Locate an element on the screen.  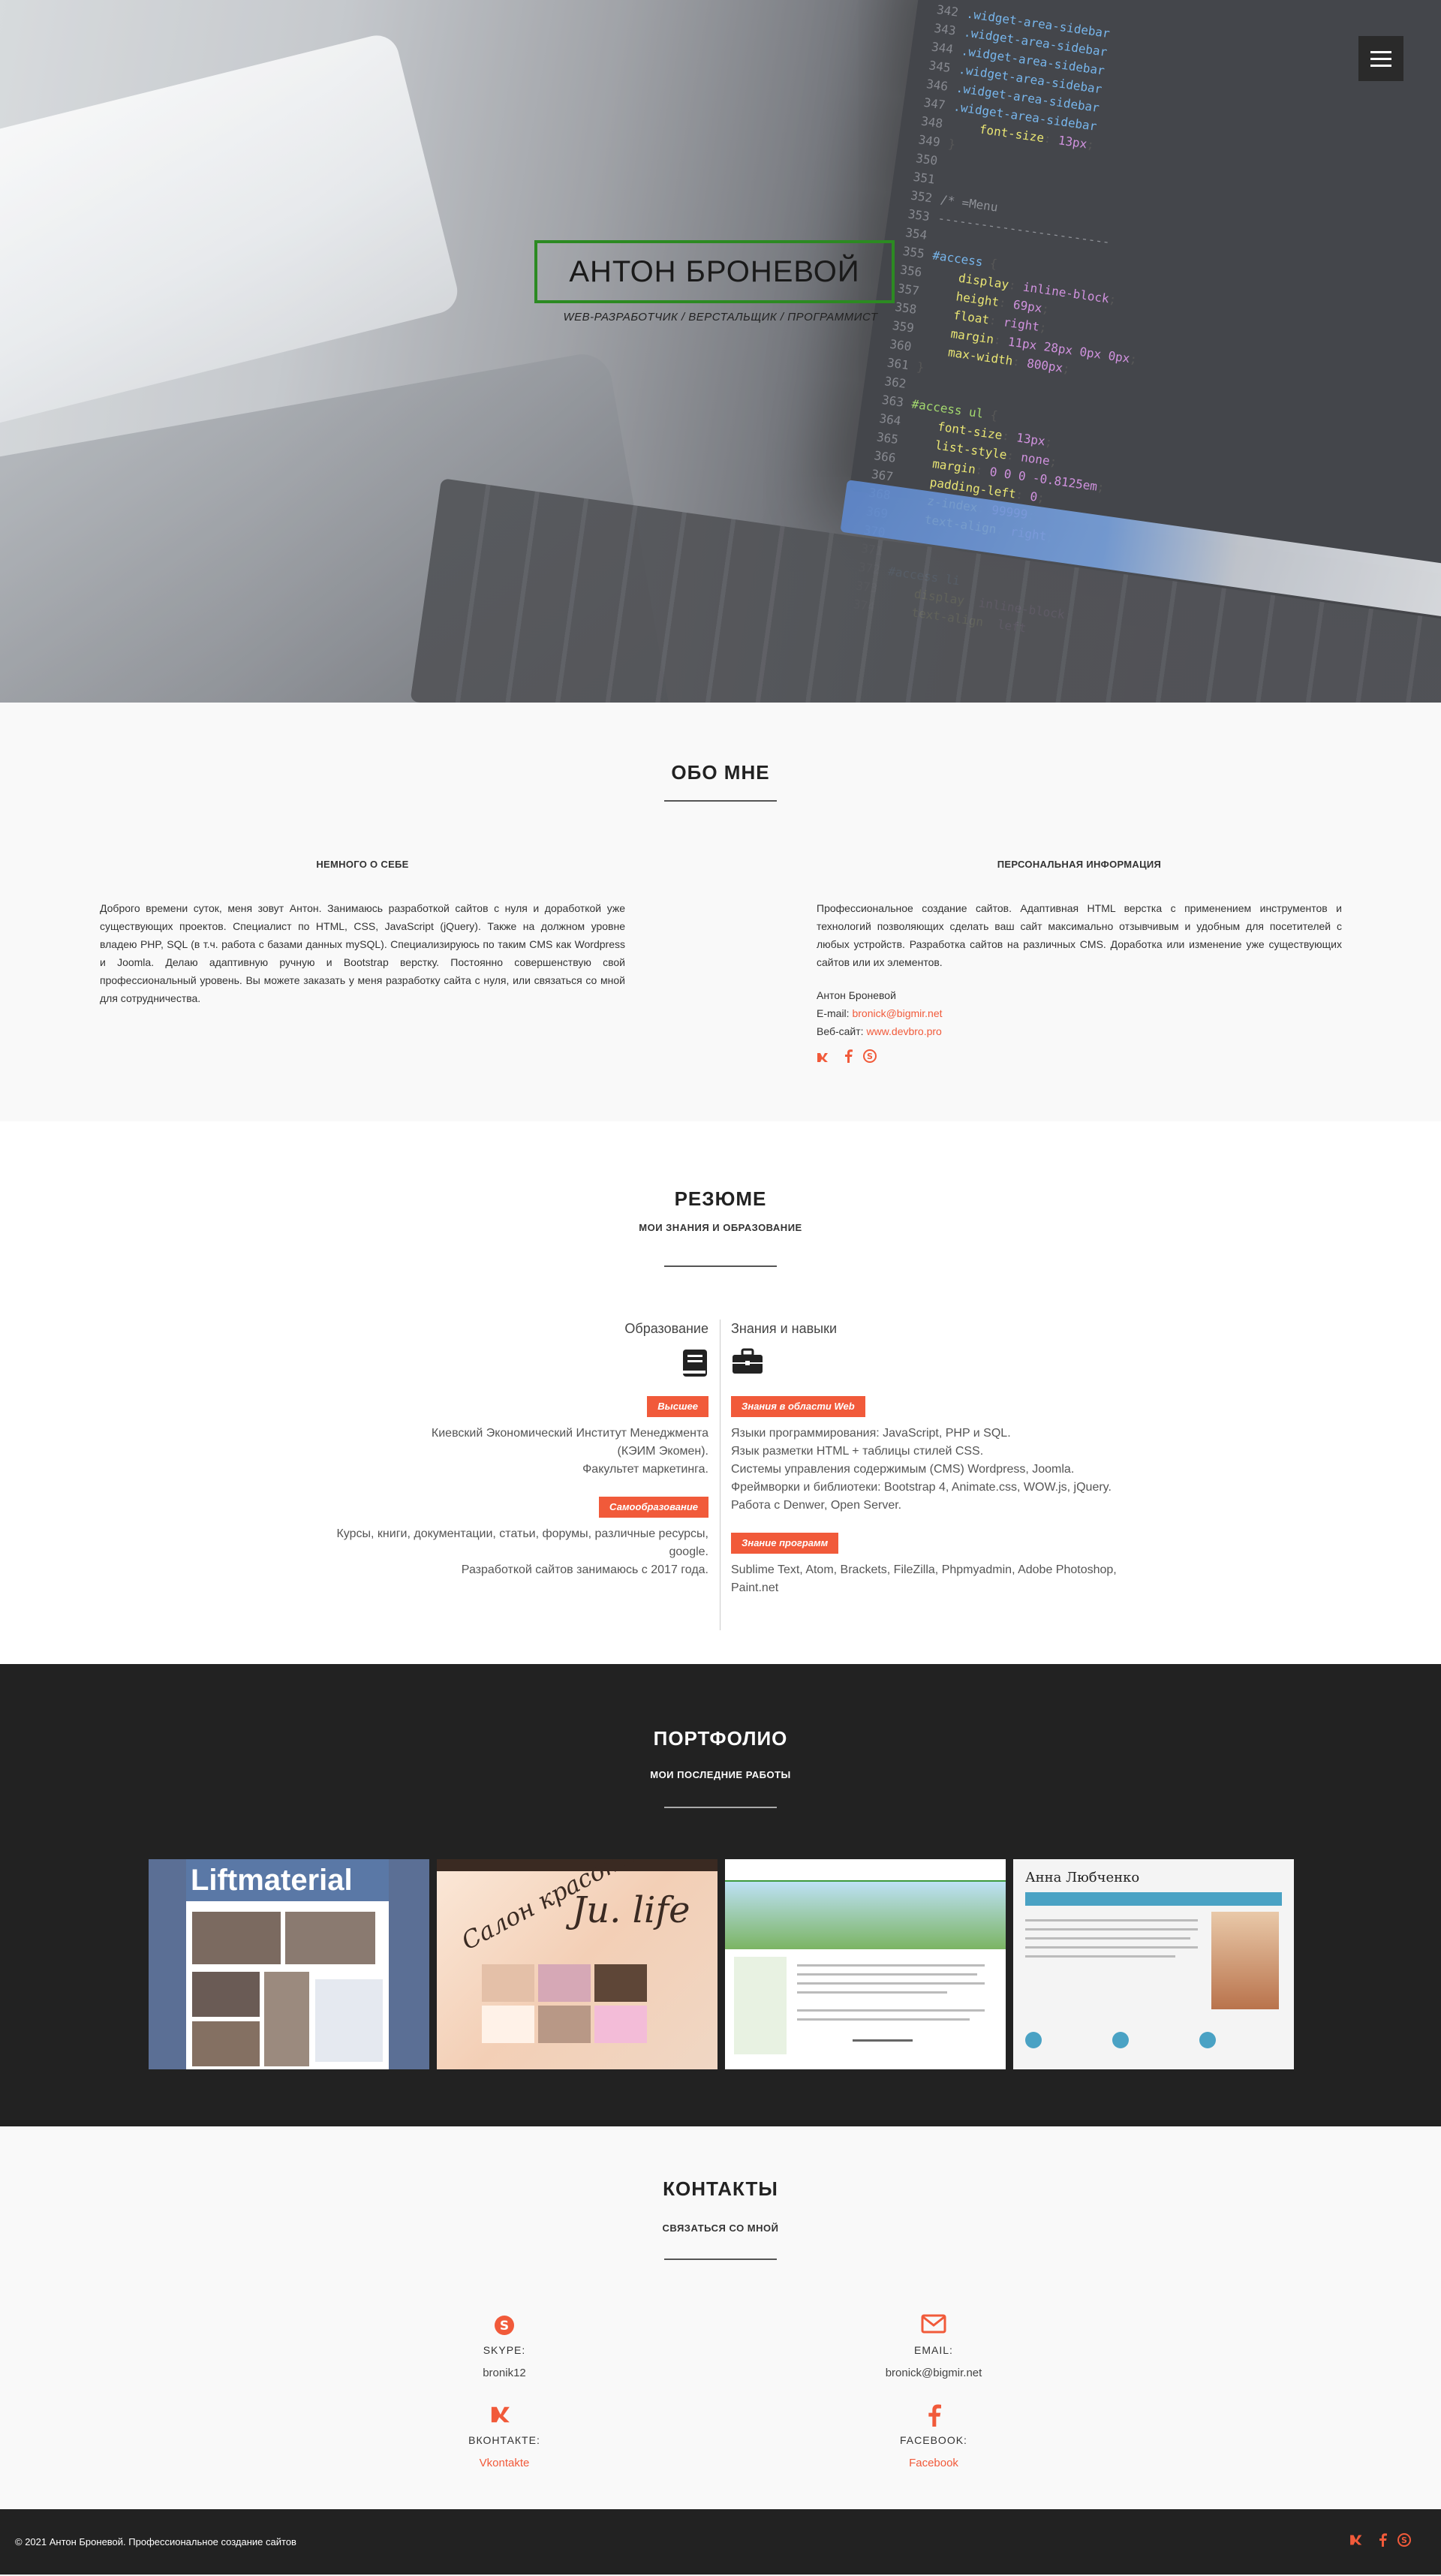
education-line: google. is located at coordinates (689, 1552).